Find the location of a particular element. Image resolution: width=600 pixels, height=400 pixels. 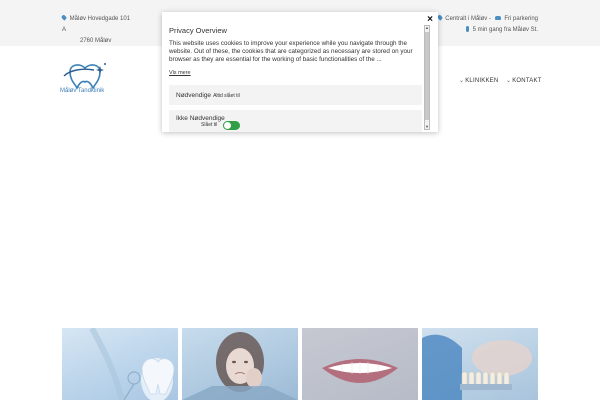

show-more-link: Vis mere is located at coordinates (180, 73).